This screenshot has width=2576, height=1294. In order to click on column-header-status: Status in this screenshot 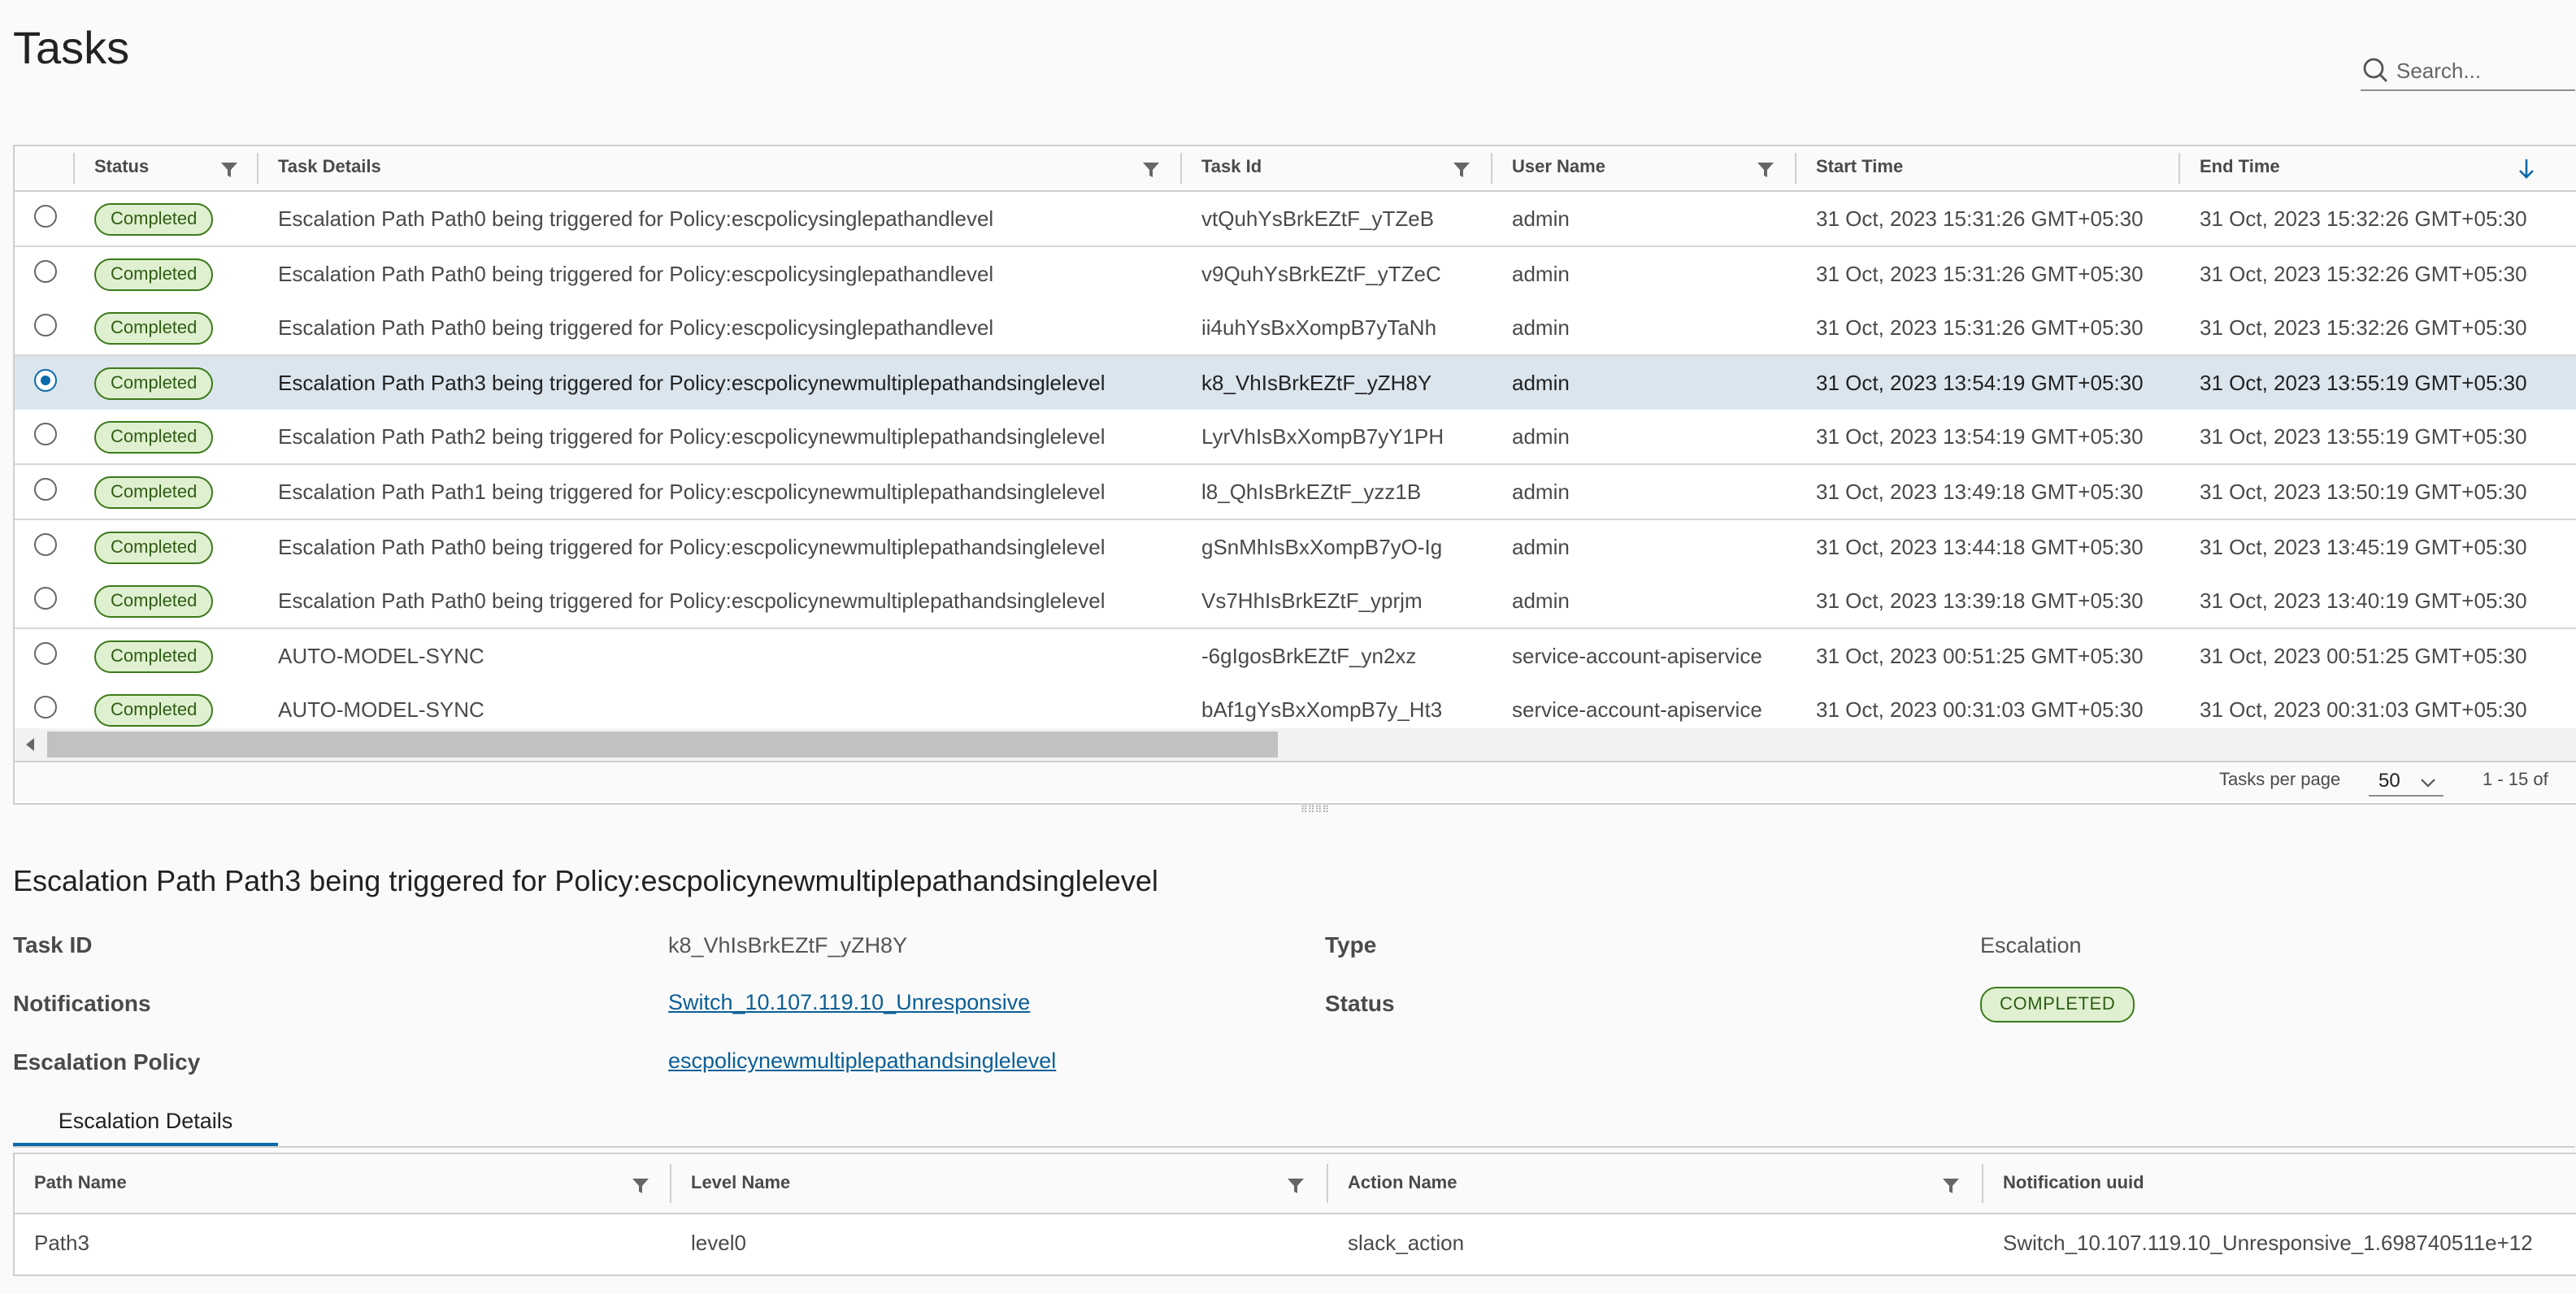, I will do `click(166, 168)`.